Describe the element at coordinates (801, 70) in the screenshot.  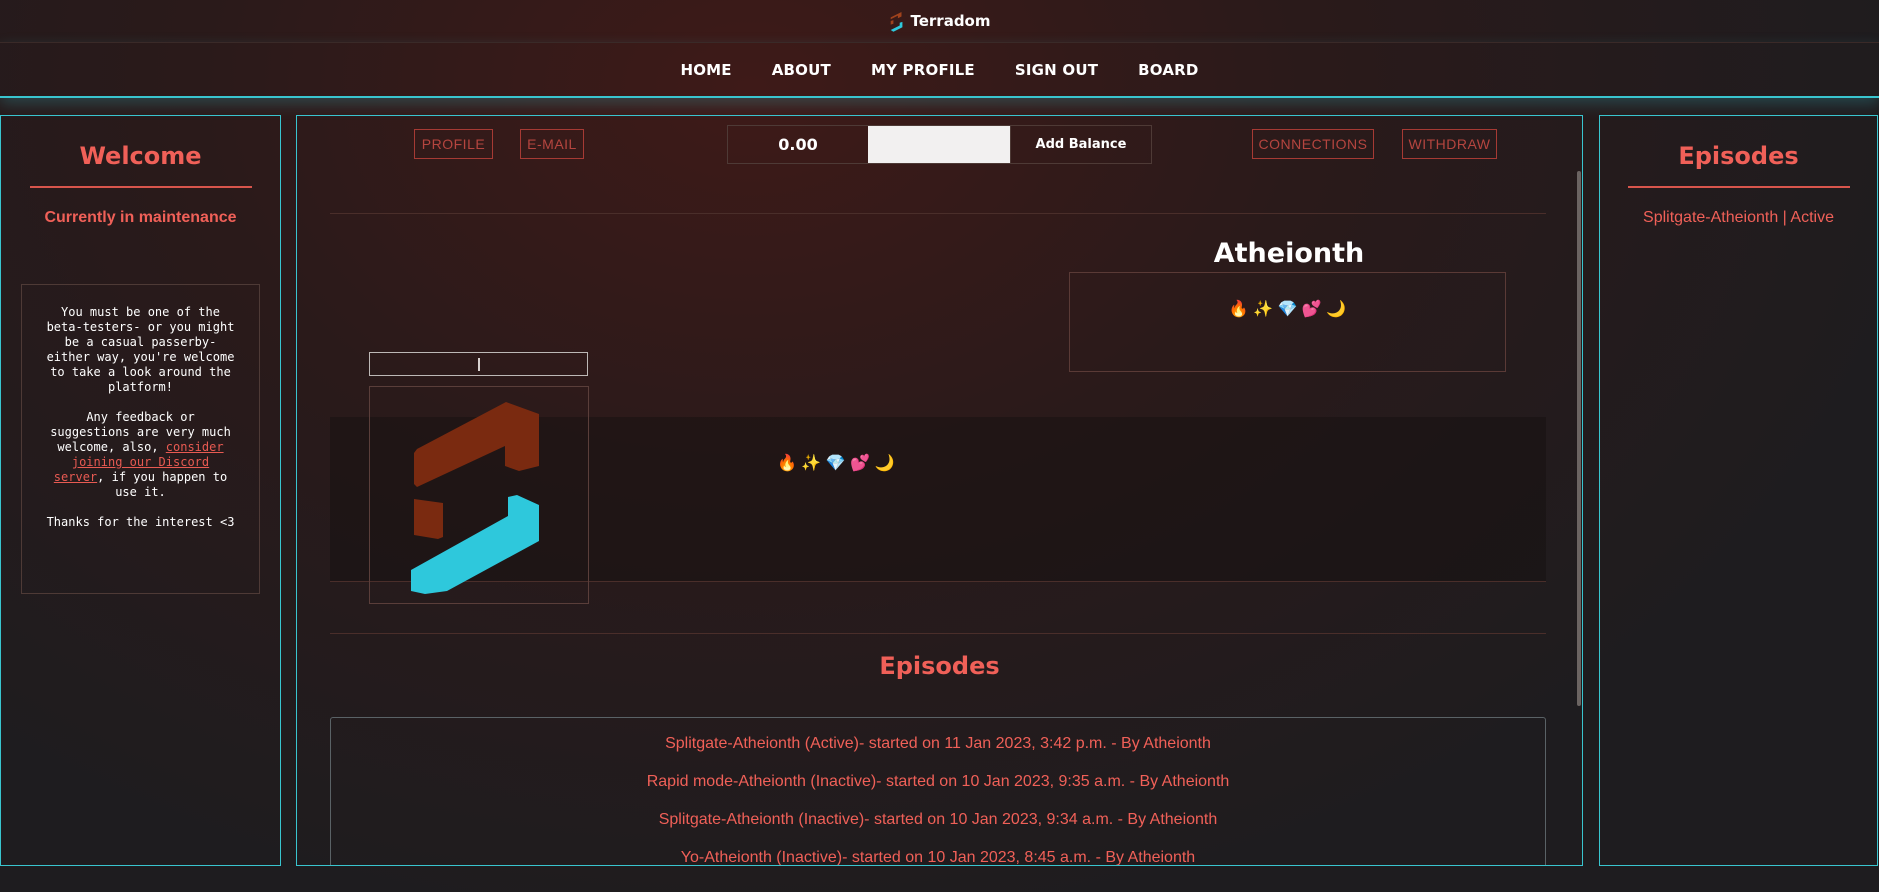
I see `nav-about: ABOUT` at that location.